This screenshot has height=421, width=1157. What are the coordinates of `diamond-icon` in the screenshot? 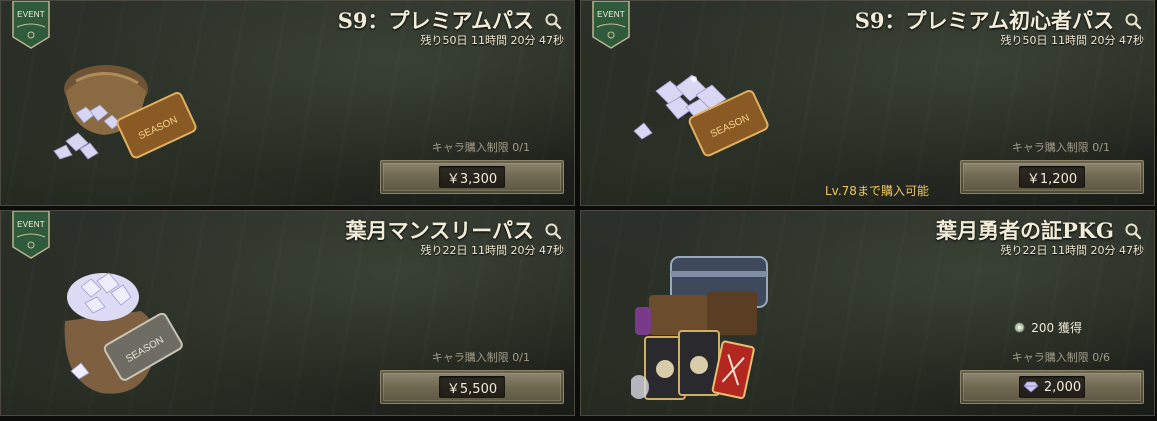 It's located at (1031, 387).